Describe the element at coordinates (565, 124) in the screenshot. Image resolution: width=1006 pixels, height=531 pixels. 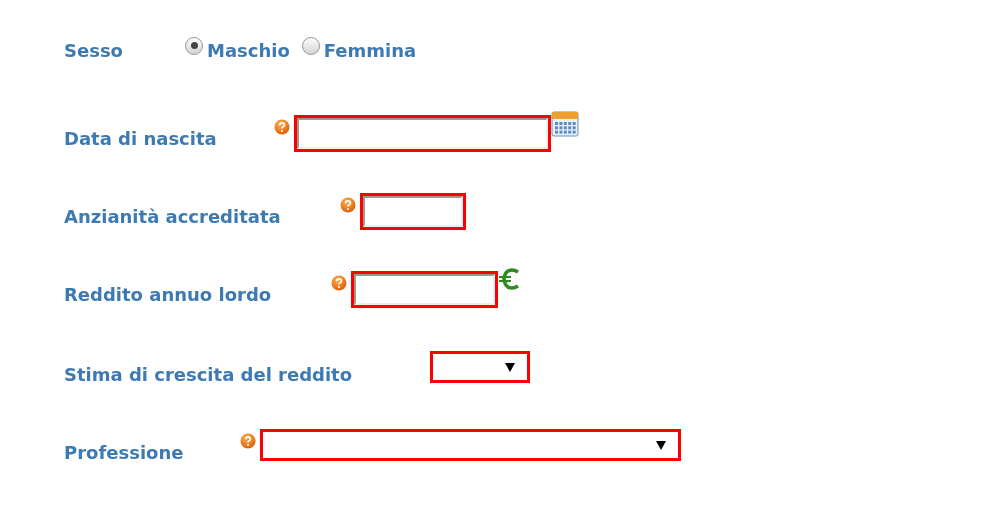
I see `calendar-icon` at that location.